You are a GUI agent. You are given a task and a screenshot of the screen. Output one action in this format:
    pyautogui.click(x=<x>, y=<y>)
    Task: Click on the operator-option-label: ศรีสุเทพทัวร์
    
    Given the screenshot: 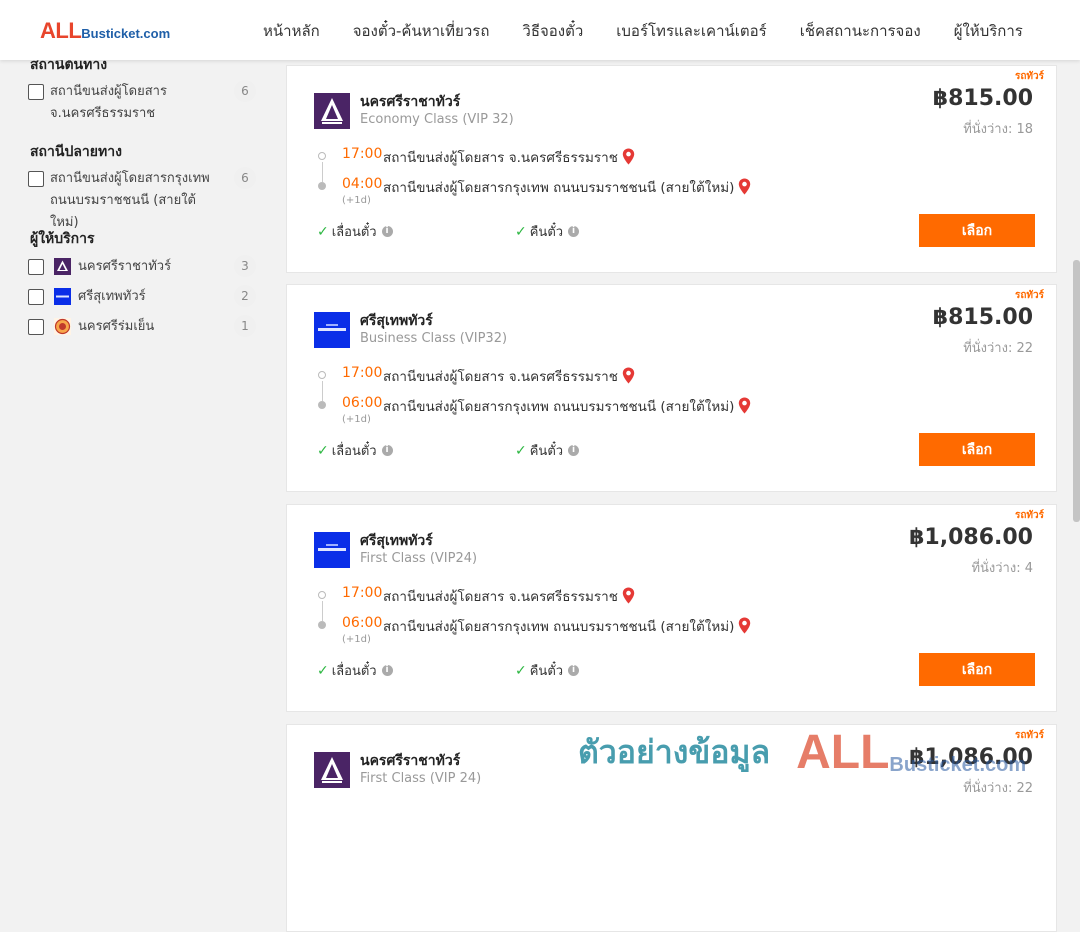 What is the action you would take?
    pyautogui.click(x=112, y=296)
    